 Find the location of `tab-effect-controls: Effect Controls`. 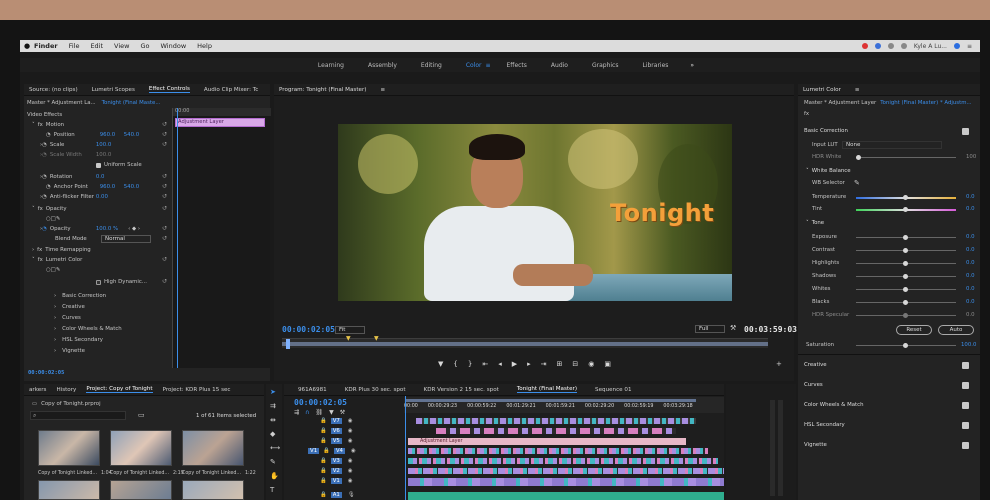

tab-effect-controls: Effect Controls is located at coordinates (169, 89).